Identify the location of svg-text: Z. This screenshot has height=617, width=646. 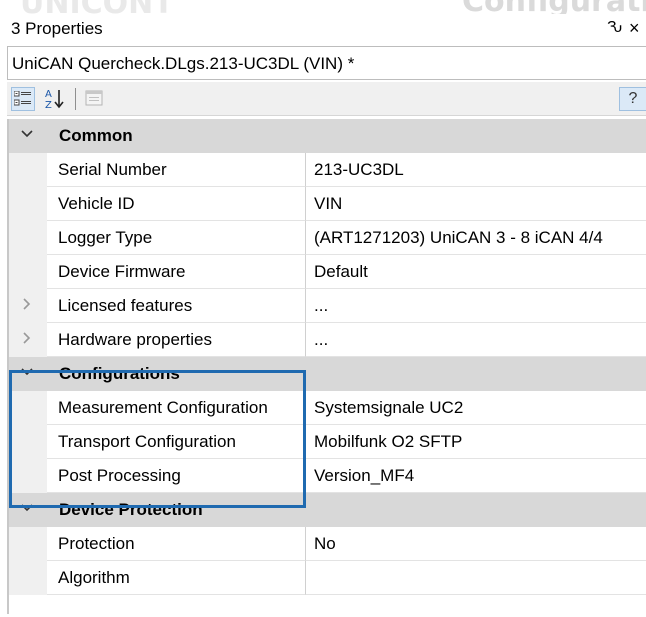
(48, 105).